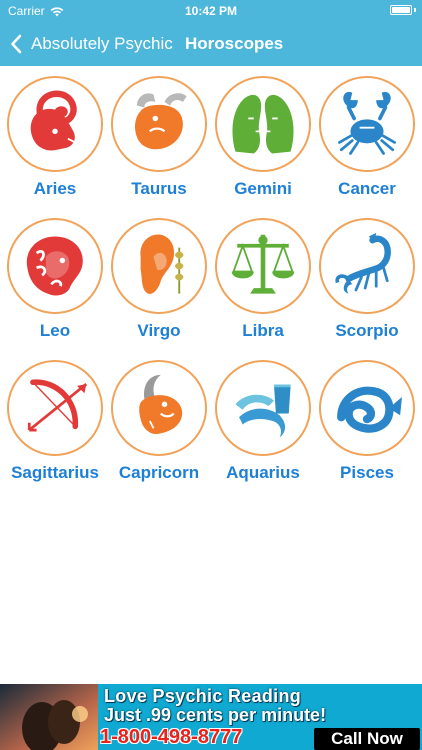 The image size is (422, 750). What do you see at coordinates (159, 266) in the screenshot?
I see `virgo-maiden-icon` at bounding box center [159, 266].